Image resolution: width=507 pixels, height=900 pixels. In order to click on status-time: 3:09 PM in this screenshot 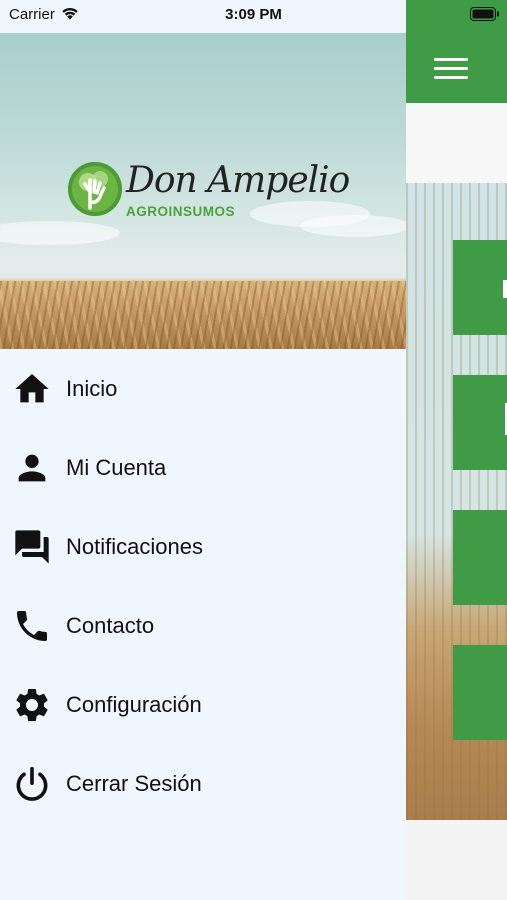, I will do `click(253, 14)`.